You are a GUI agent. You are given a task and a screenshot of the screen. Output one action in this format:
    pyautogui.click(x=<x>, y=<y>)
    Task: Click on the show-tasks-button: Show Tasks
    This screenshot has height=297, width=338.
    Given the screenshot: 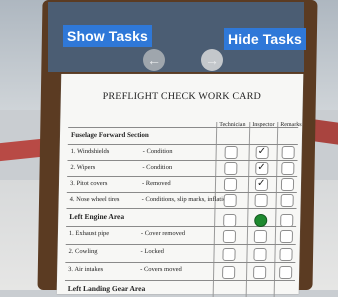 What is the action you would take?
    pyautogui.click(x=107, y=36)
    